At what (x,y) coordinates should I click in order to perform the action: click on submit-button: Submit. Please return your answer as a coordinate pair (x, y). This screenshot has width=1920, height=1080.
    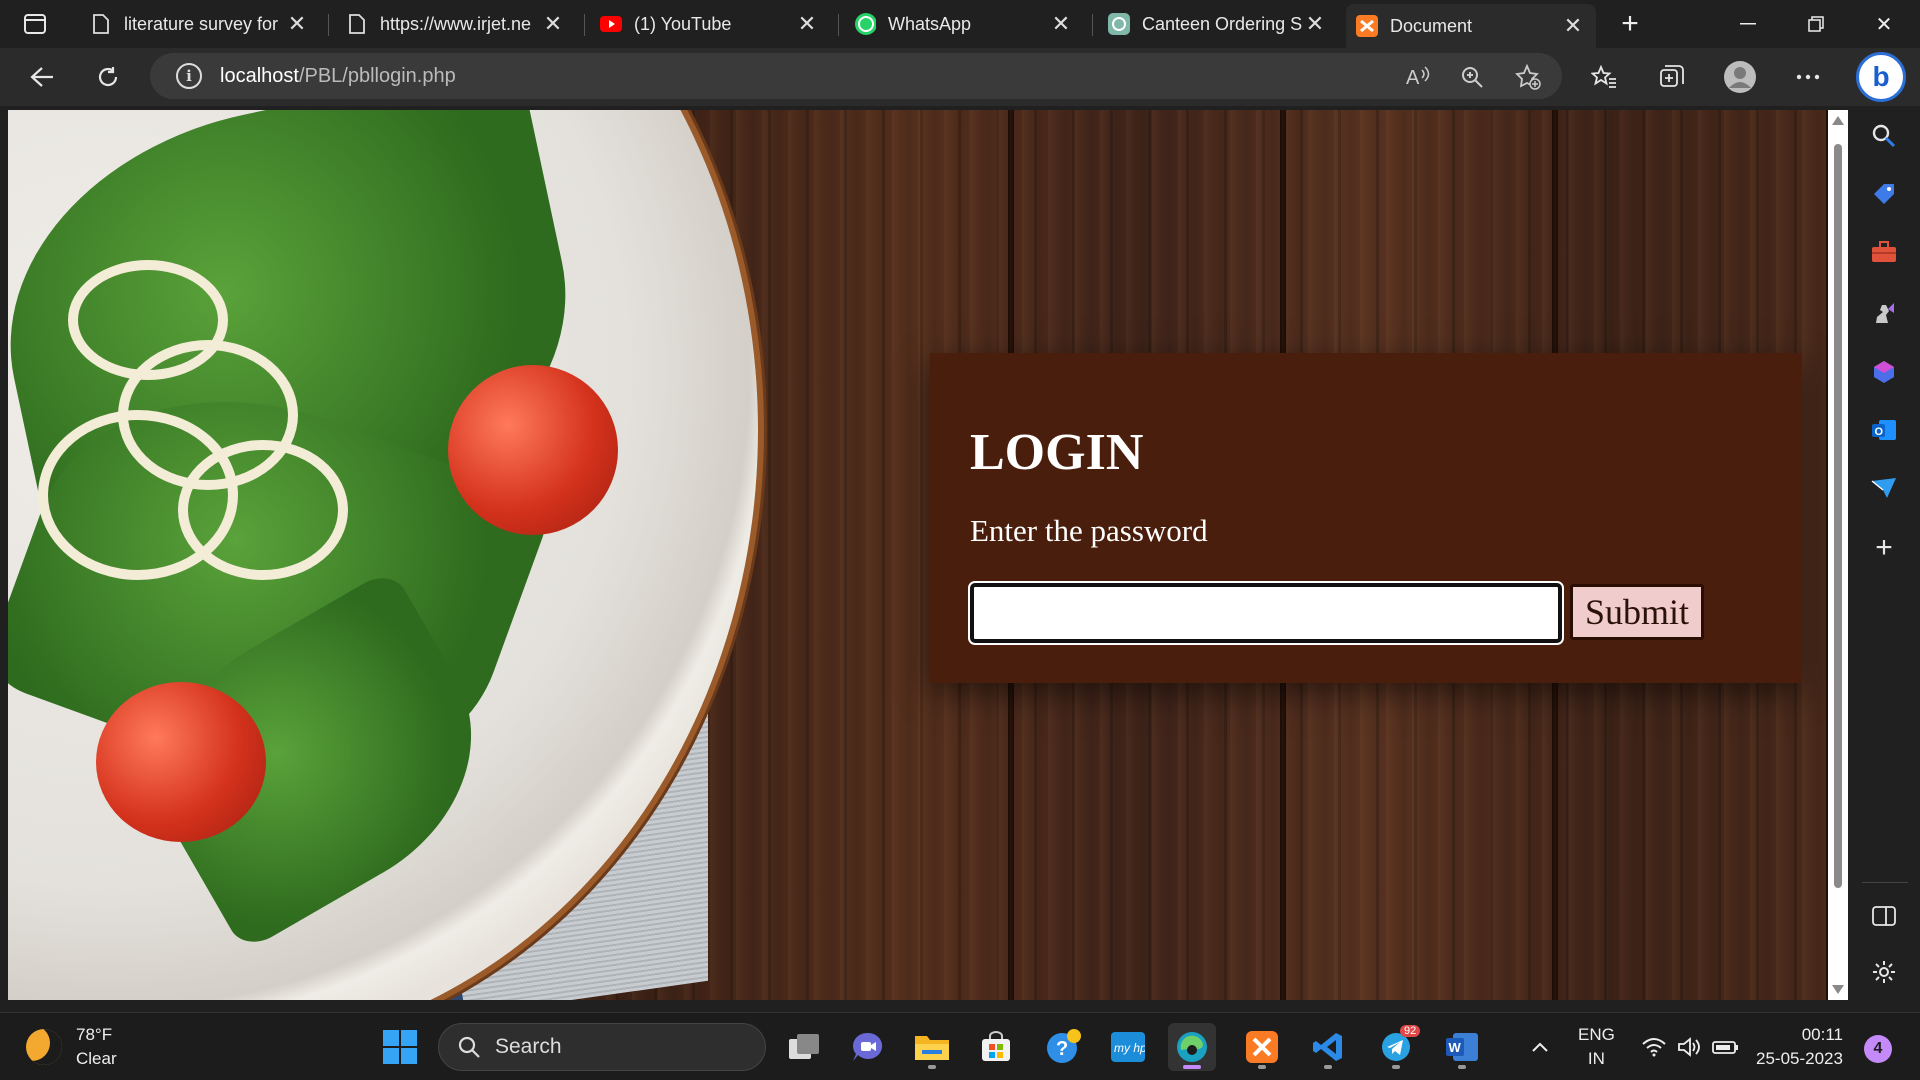
    Looking at the image, I should click on (1637, 612).